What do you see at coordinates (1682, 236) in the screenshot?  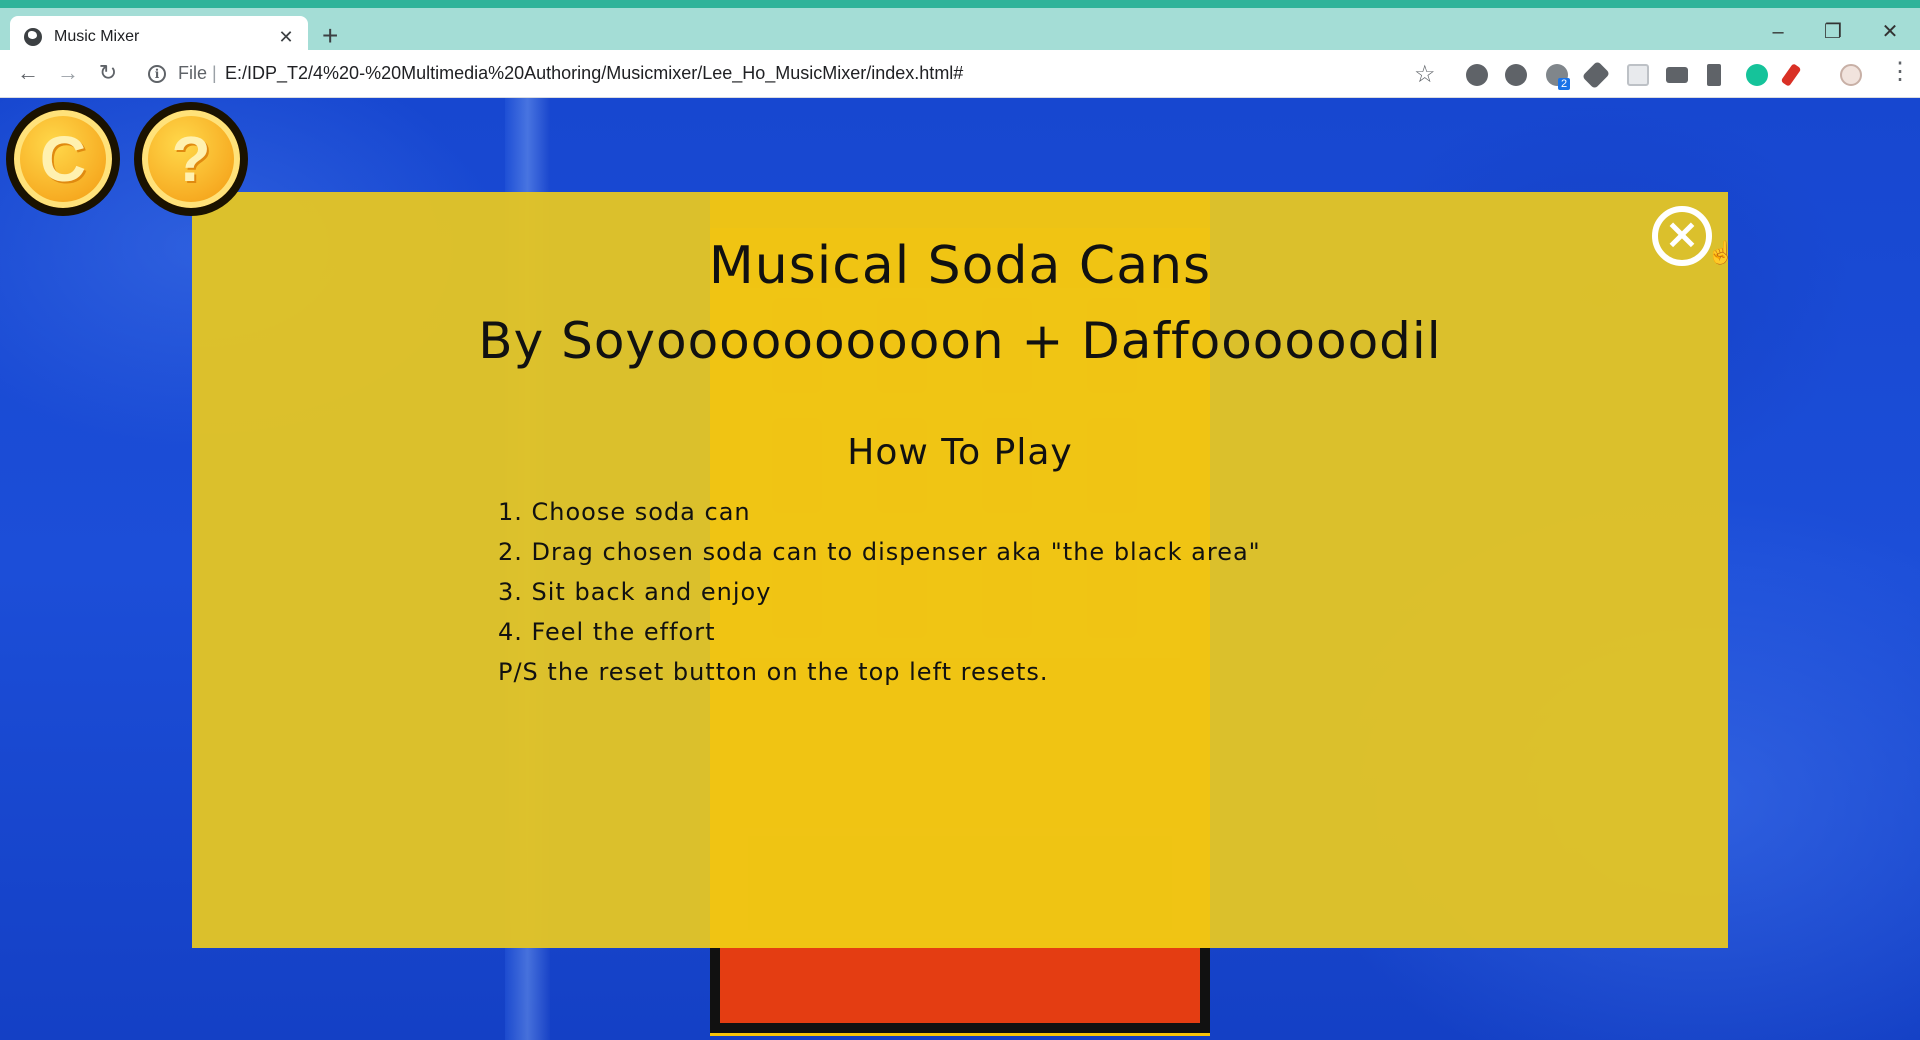 I see `close-info-button: ×` at bounding box center [1682, 236].